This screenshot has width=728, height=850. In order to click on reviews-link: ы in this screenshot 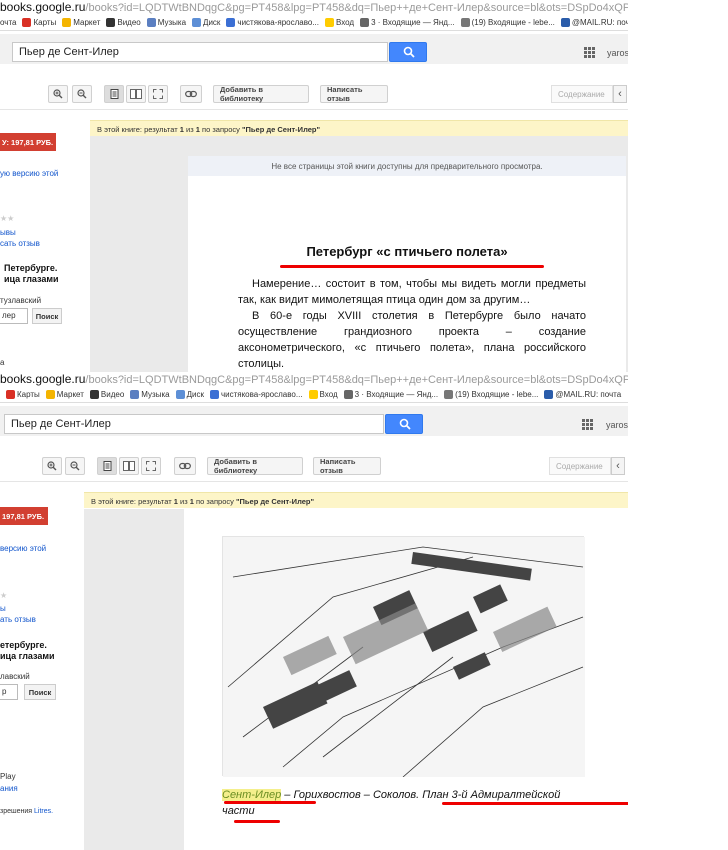, I will do `click(3, 608)`.